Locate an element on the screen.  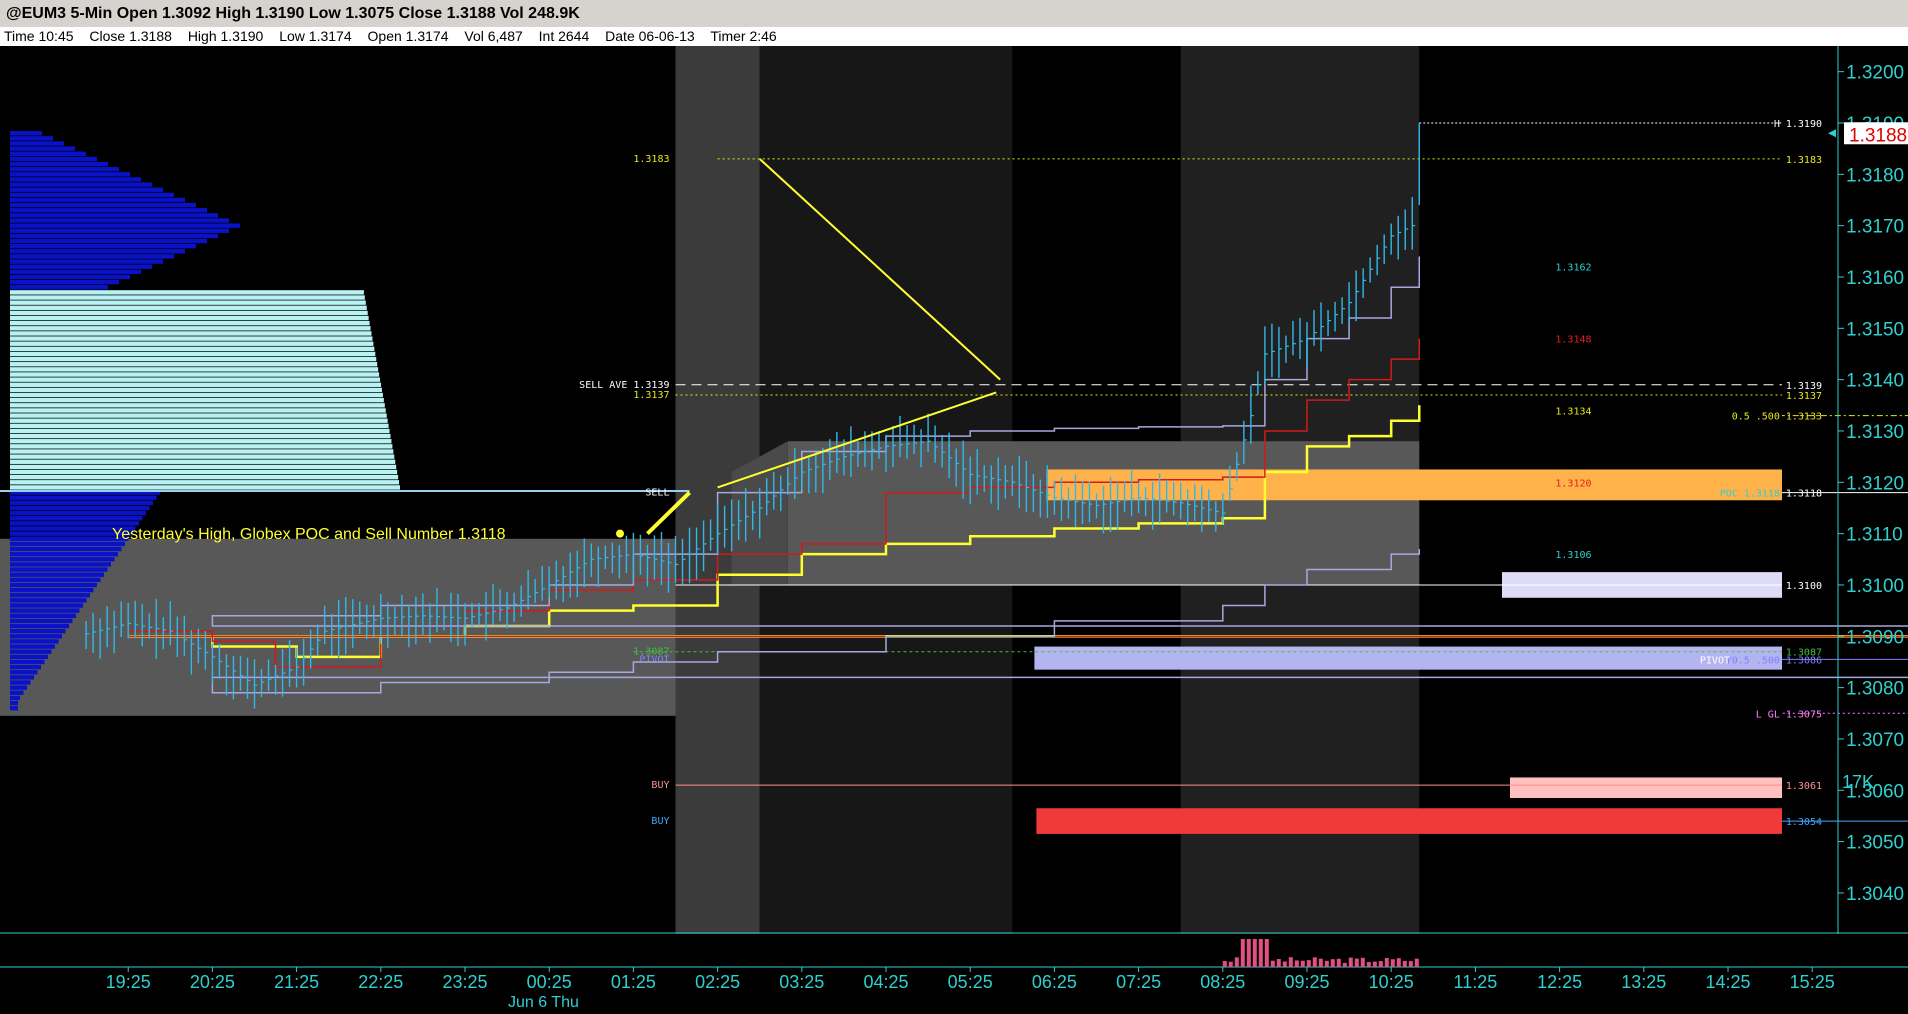
info-open: Open 1.3174 is located at coordinates (408, 36).